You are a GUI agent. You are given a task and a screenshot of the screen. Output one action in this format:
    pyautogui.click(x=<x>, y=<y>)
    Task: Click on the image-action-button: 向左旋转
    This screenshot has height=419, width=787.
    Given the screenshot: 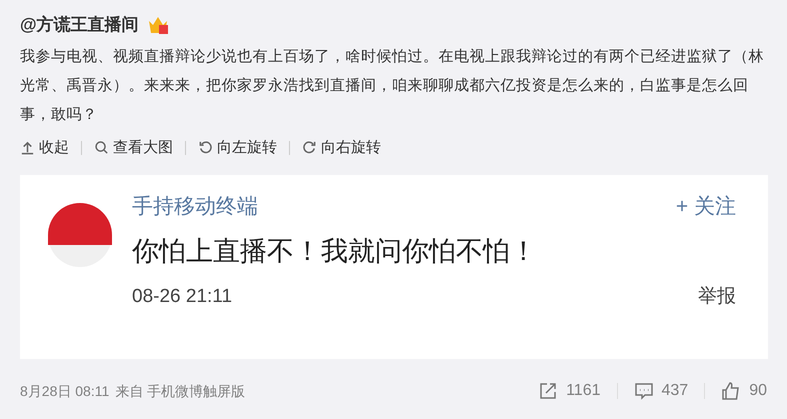 What is the action you would take?
    pyautogui.click(x=237, y=147)
    